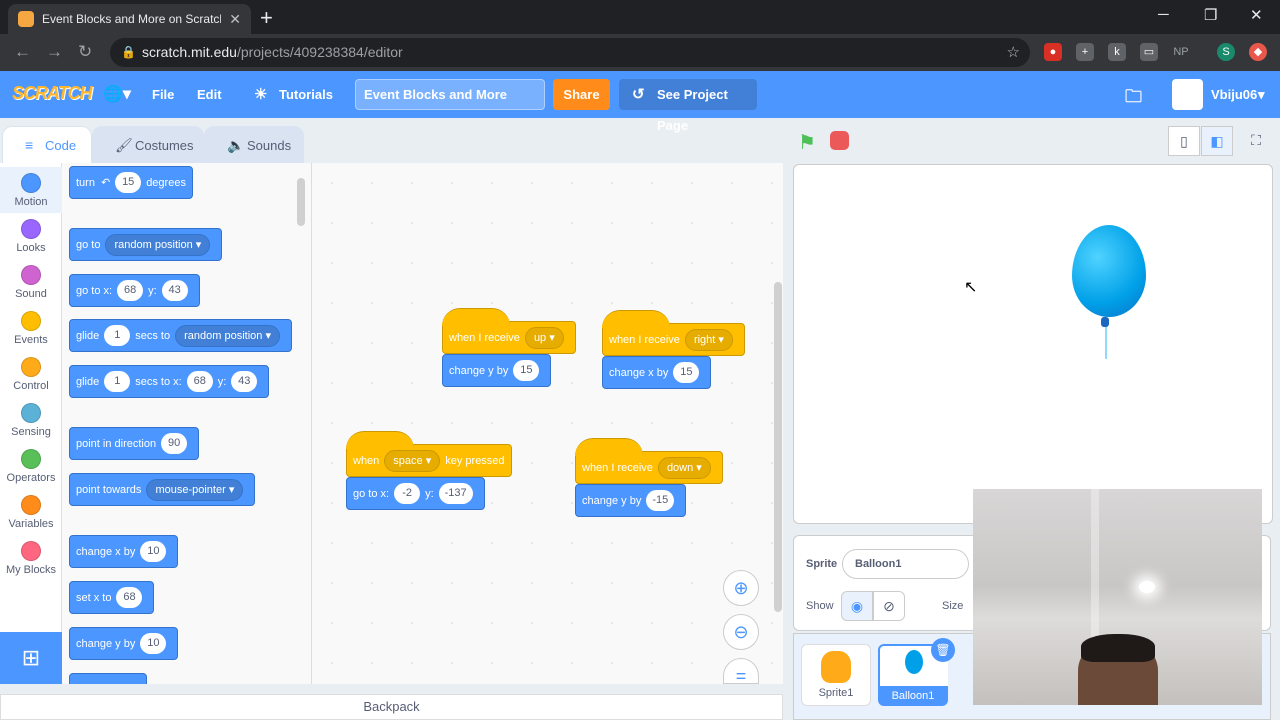 This screenshot has width=1280, height=720. Describe the element at coordinates (1117, 52) in the screenshot. I see `extension-icon: k` at that location.